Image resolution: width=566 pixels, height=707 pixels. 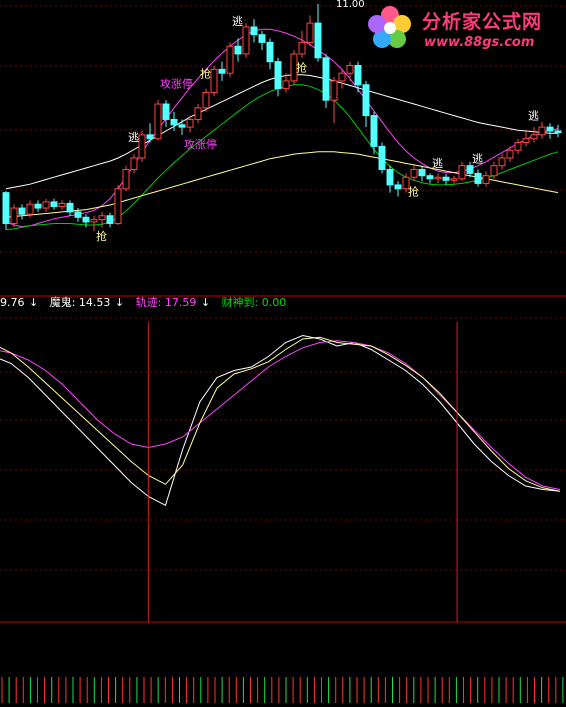 What do you see at coordinates (437, 163) in the screenshot?
I see `signal-label-11: 逃` at bounding box center [437, 163].